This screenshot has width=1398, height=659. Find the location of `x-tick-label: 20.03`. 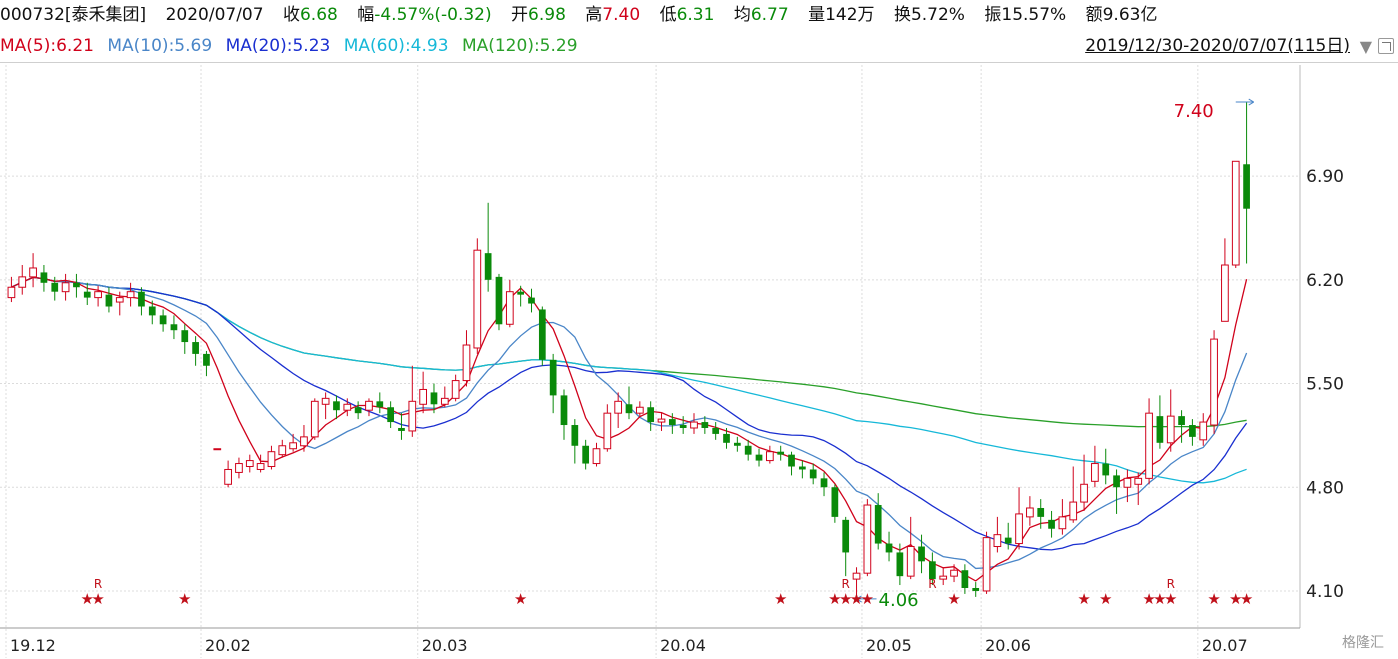

x-tick-label: 20.03 is located at coordinates (445, 645).